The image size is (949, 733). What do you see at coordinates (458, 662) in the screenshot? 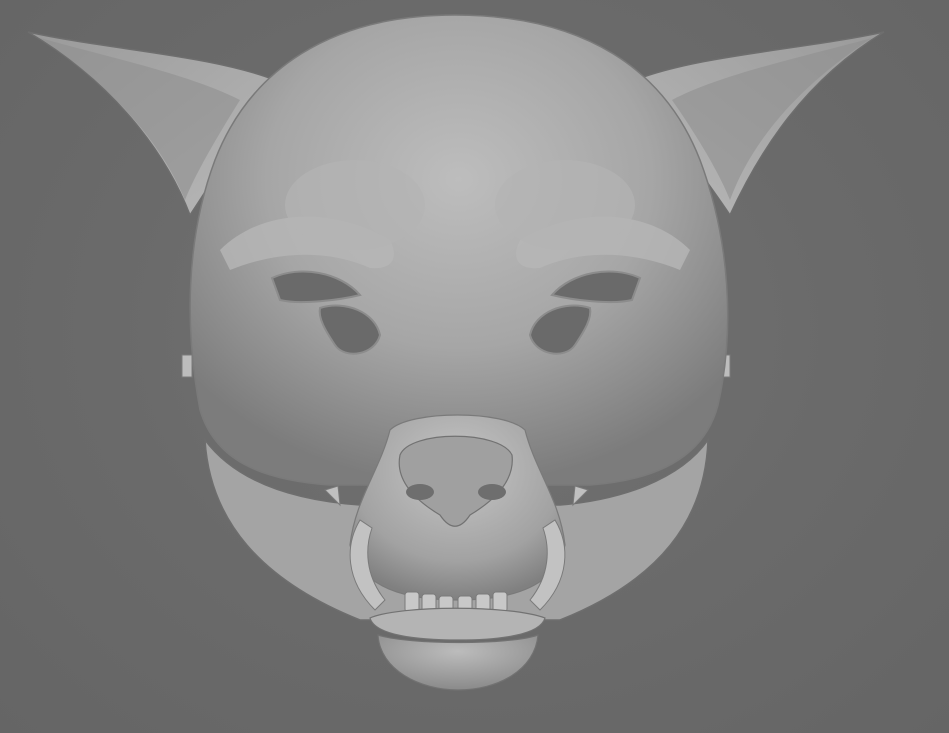
I see `chin` at bounding box center [458, 662].